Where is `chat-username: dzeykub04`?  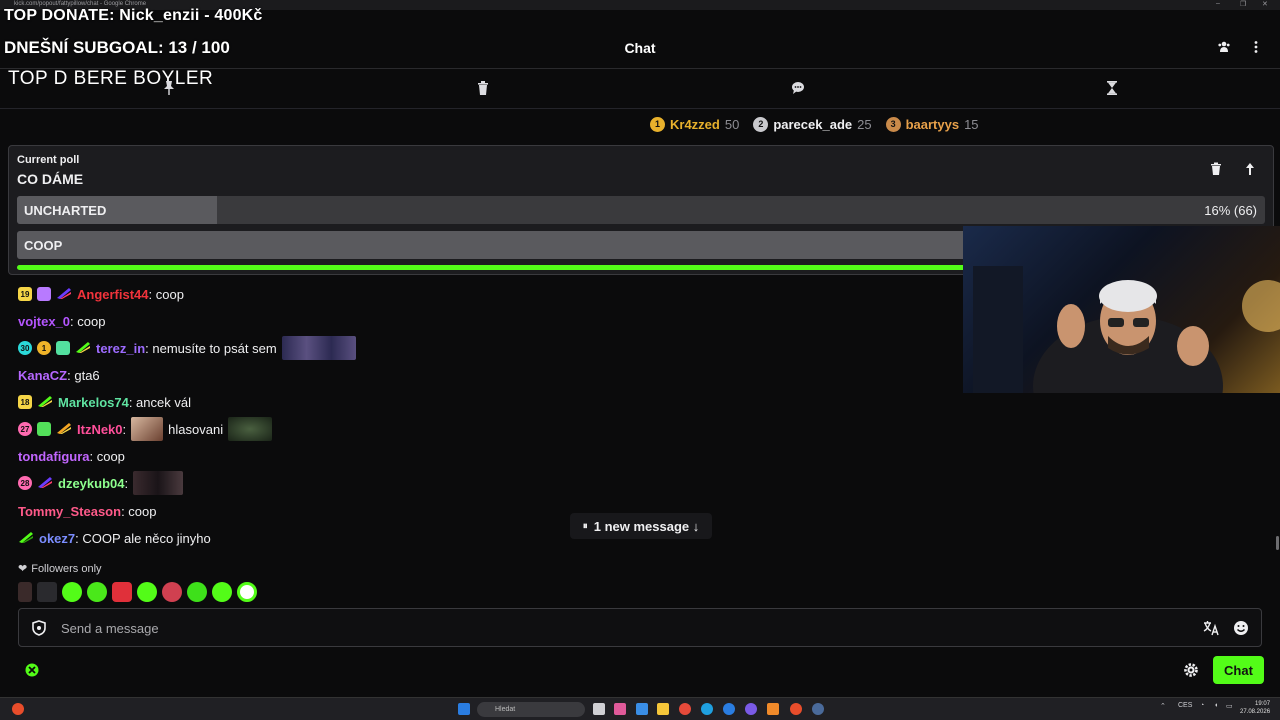 chat-username: dzeykub04 is located at coordinates (91, 483).